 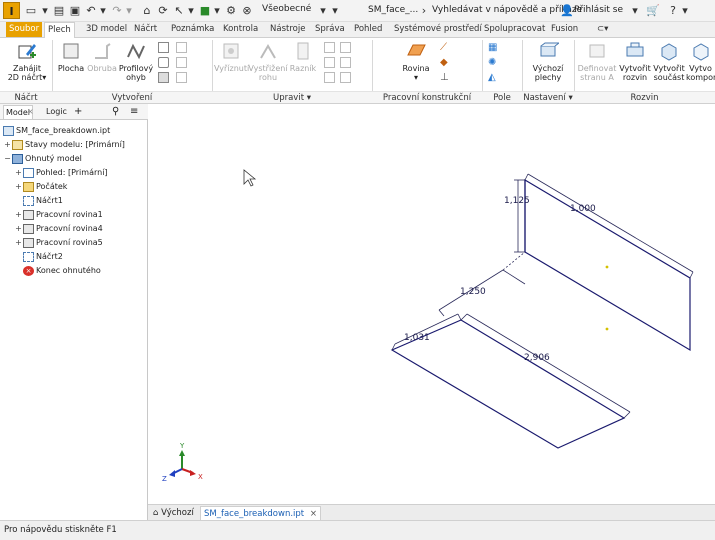 What do you see at coordinates (417, 338) in the screenshot?
I see `dimension-depth: 1,031` at bounding box center [417, 338].